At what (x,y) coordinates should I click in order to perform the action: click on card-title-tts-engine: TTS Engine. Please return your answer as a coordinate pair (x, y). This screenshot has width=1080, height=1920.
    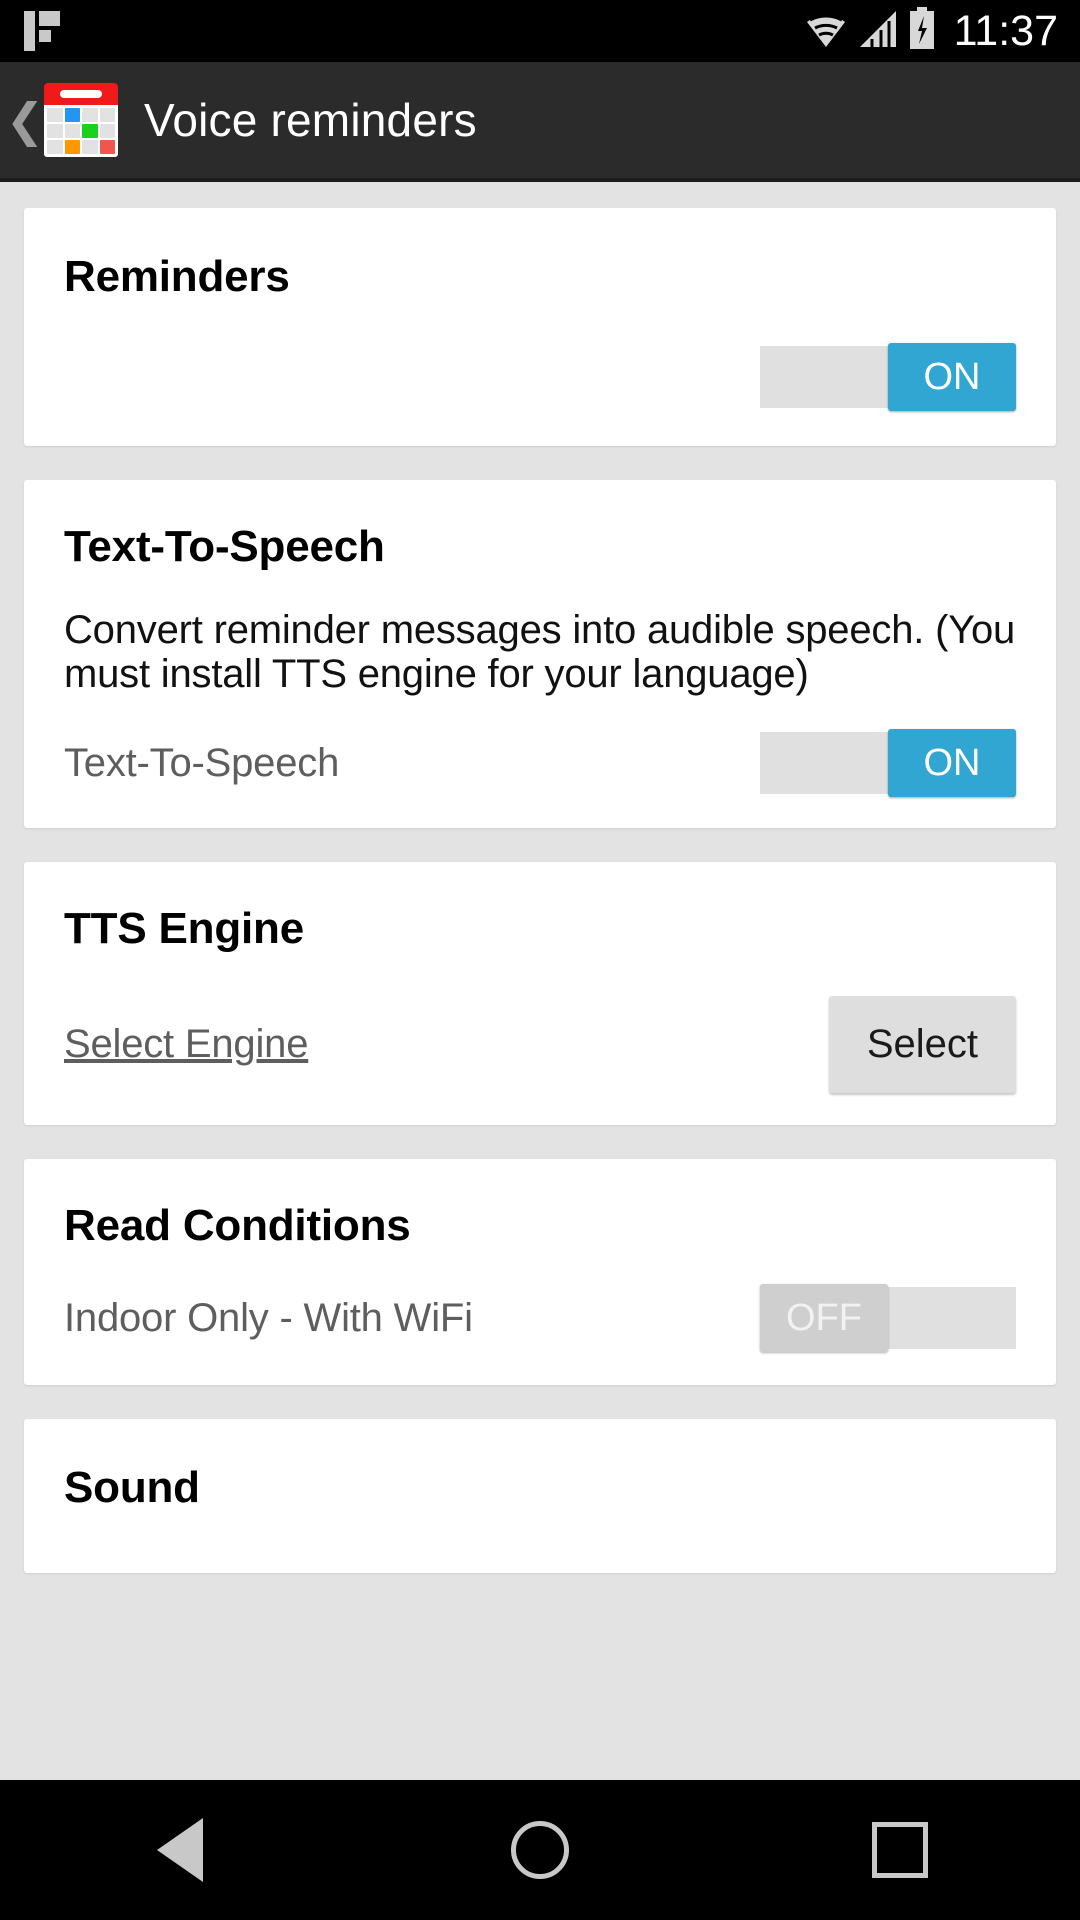
    Looking at the image, I should click on (184, 928).